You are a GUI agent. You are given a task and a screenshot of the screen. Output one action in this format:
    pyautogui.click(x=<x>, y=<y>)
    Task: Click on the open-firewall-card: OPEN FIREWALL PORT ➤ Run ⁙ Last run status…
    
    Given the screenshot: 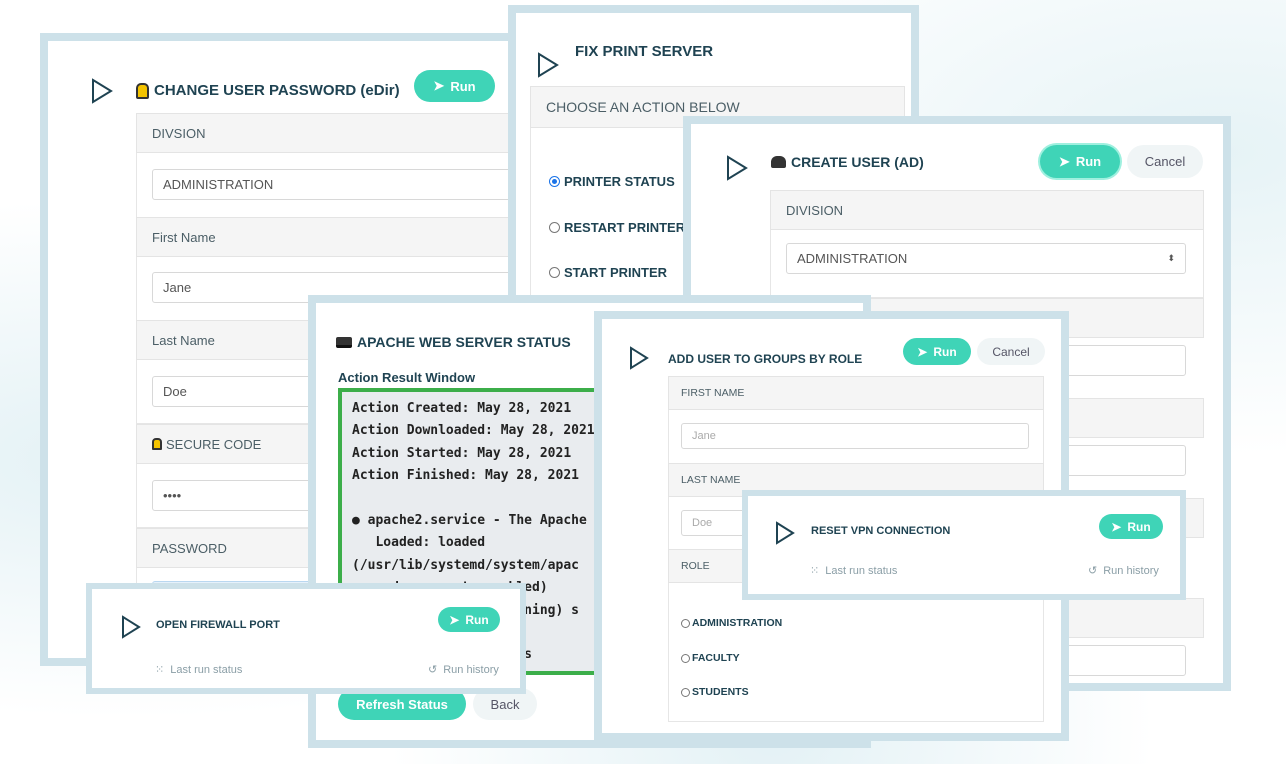 What is the action you would take?
    pyautogui.click(x=306, y=638)
    